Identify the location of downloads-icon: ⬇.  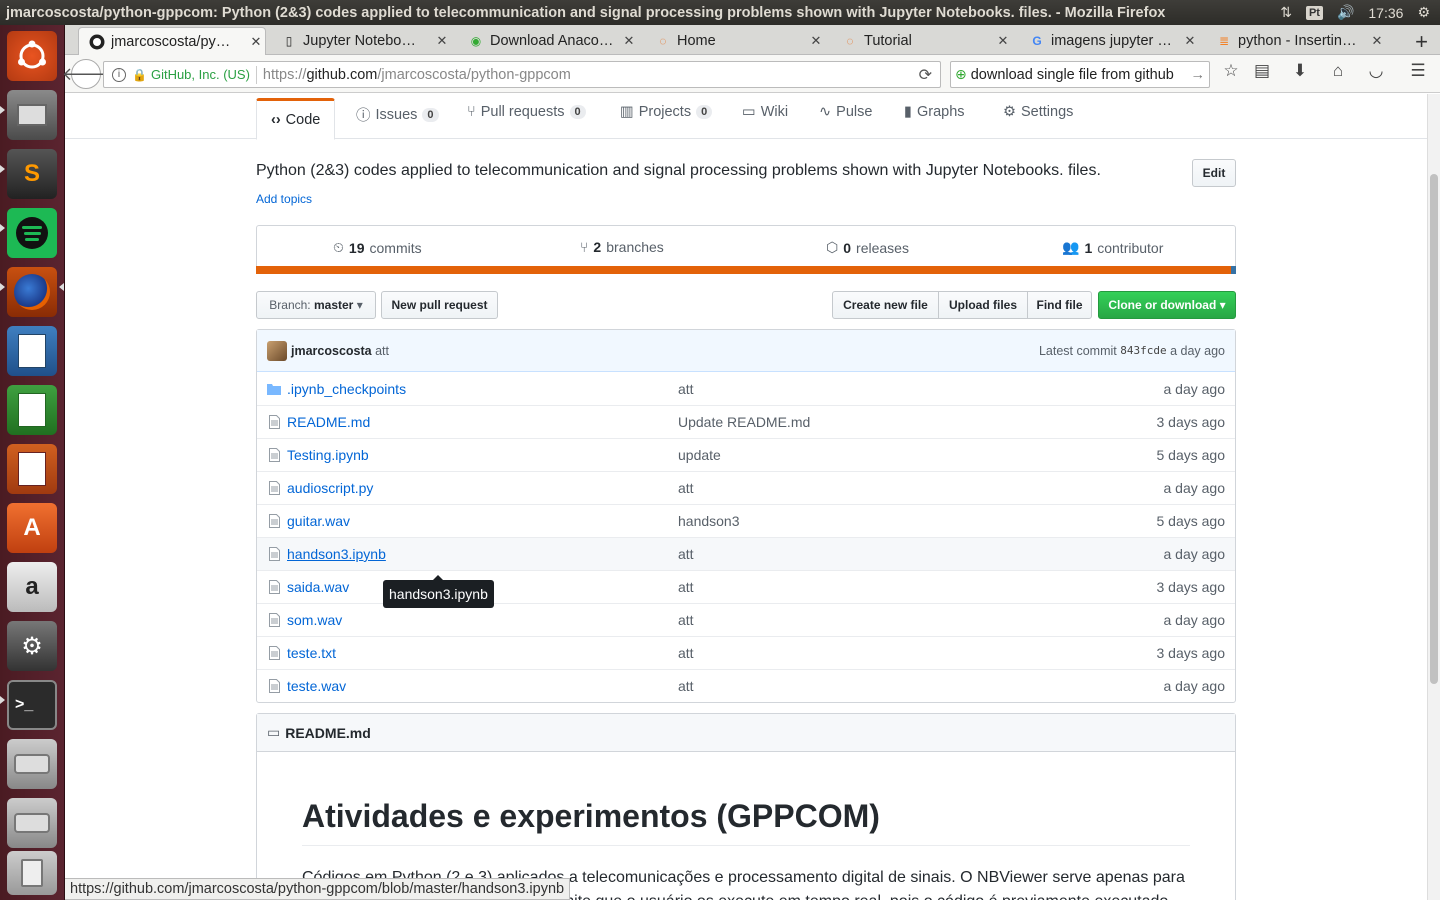
(1300, 71).